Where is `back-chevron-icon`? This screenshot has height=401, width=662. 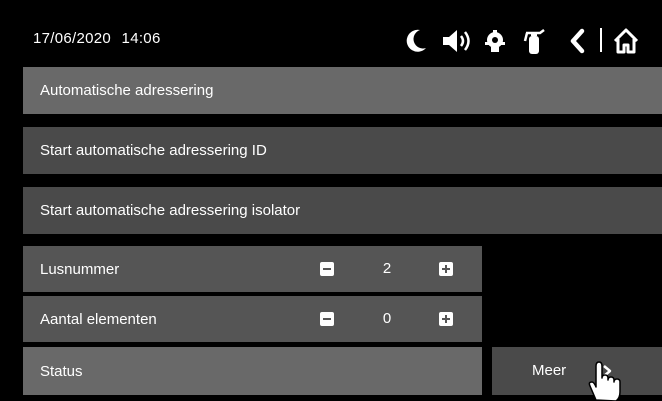
back-chevron-icon is located at coordinates (577, 41).